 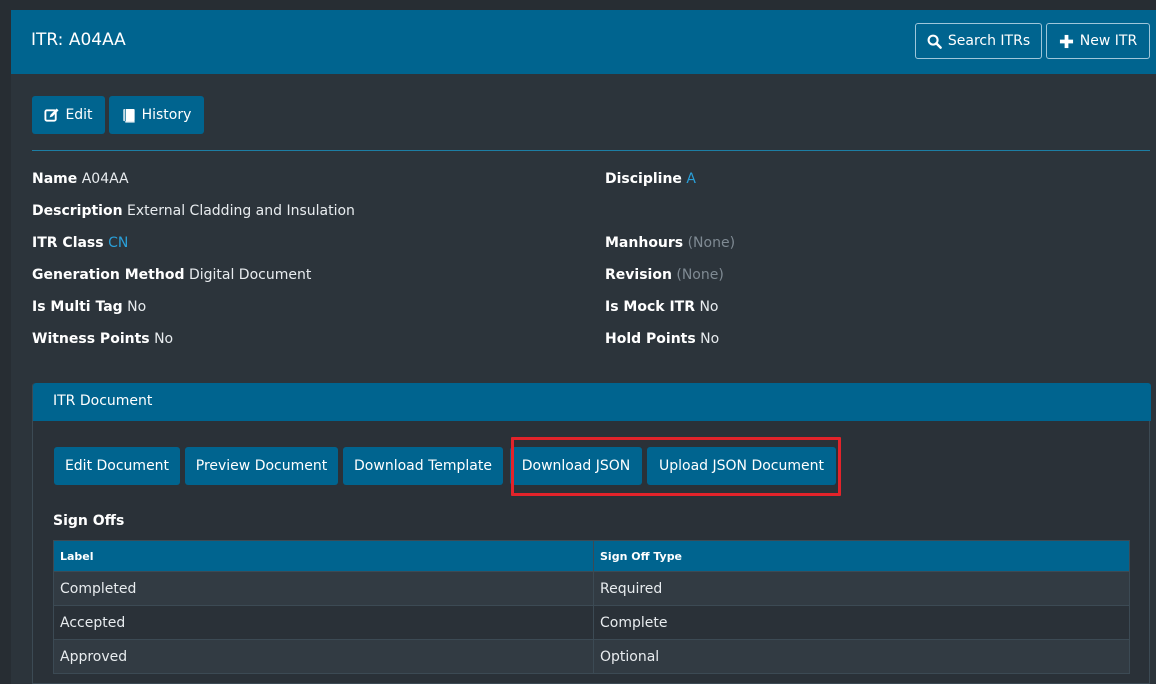 I want to click on column-header-label: Label, so click(x=323, y=556).